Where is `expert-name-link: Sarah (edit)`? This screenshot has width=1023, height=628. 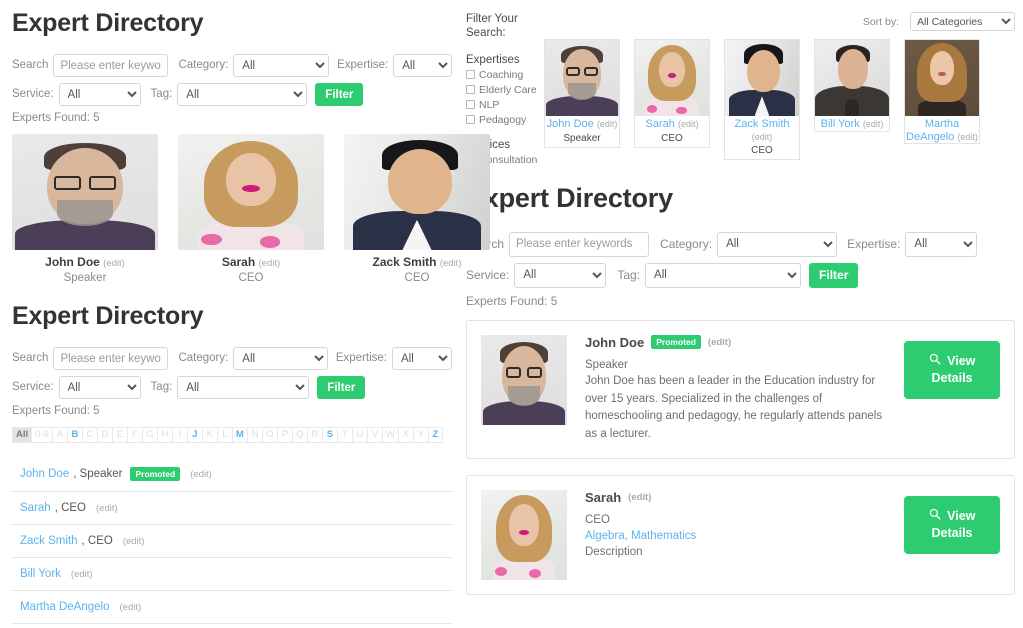 expert-name-link: Sarah (edit) is located at coordinates (672, 123).